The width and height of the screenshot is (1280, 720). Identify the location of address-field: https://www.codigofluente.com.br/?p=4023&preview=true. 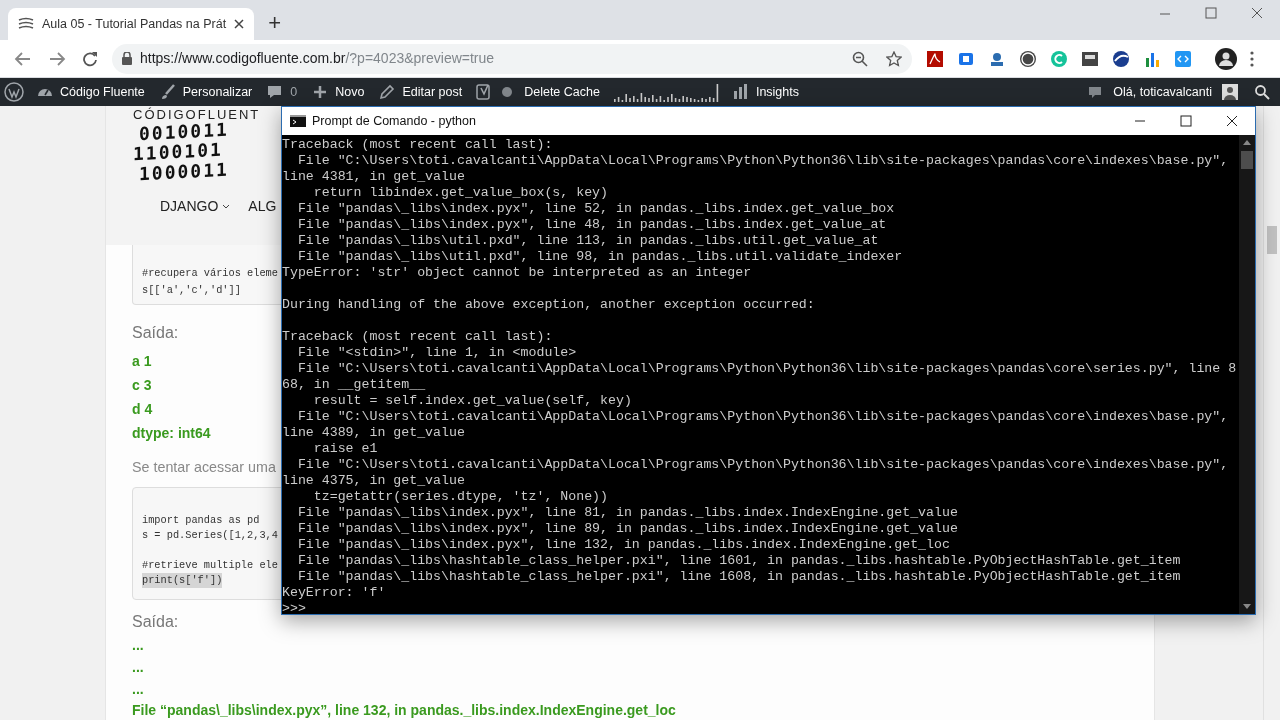
(512, 58).